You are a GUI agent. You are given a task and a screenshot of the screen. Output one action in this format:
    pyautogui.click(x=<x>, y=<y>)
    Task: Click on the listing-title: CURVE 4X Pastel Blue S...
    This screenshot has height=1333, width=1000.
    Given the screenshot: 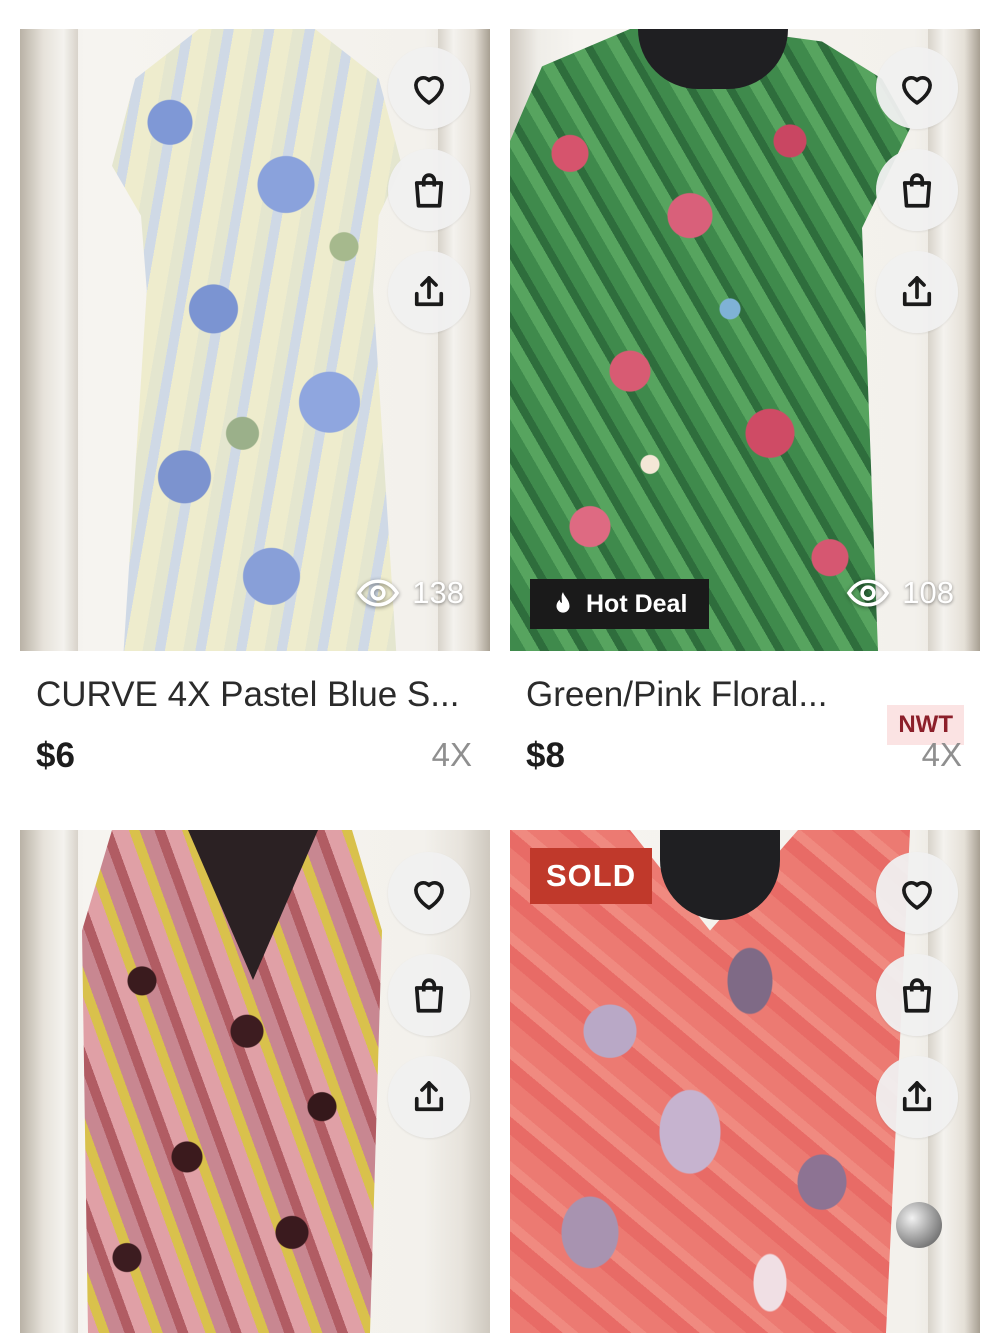 What is the action you would take?
    pyautogui.click(x=247, y=695)
    